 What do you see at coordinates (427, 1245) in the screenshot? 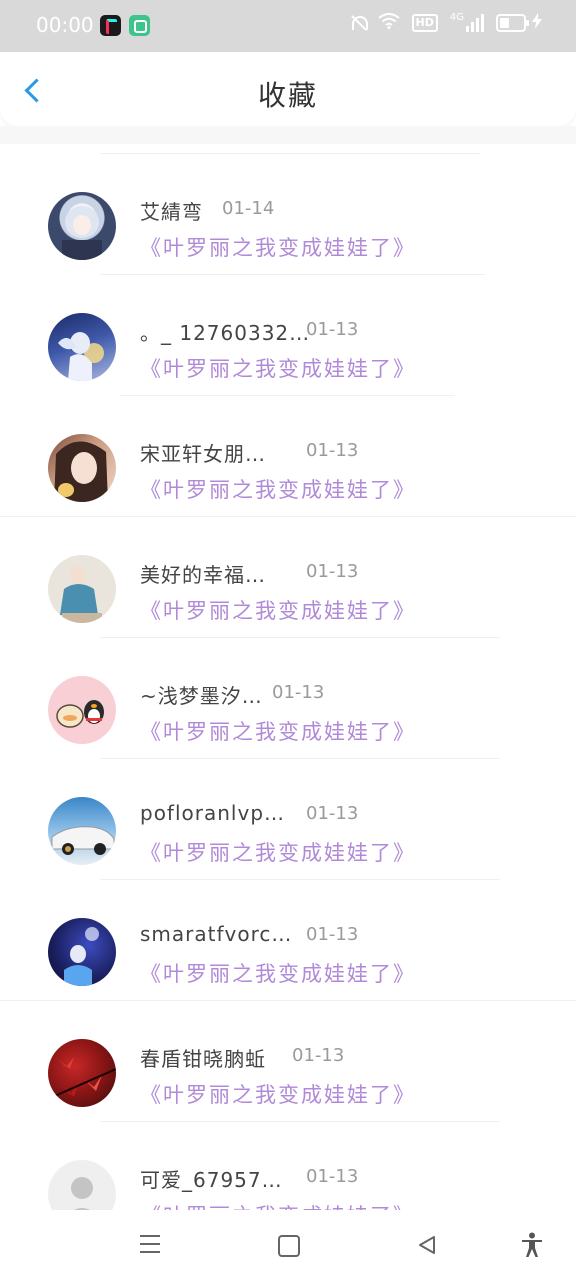
I see `back-triangle-icon` at bounding box center [427, 1245].